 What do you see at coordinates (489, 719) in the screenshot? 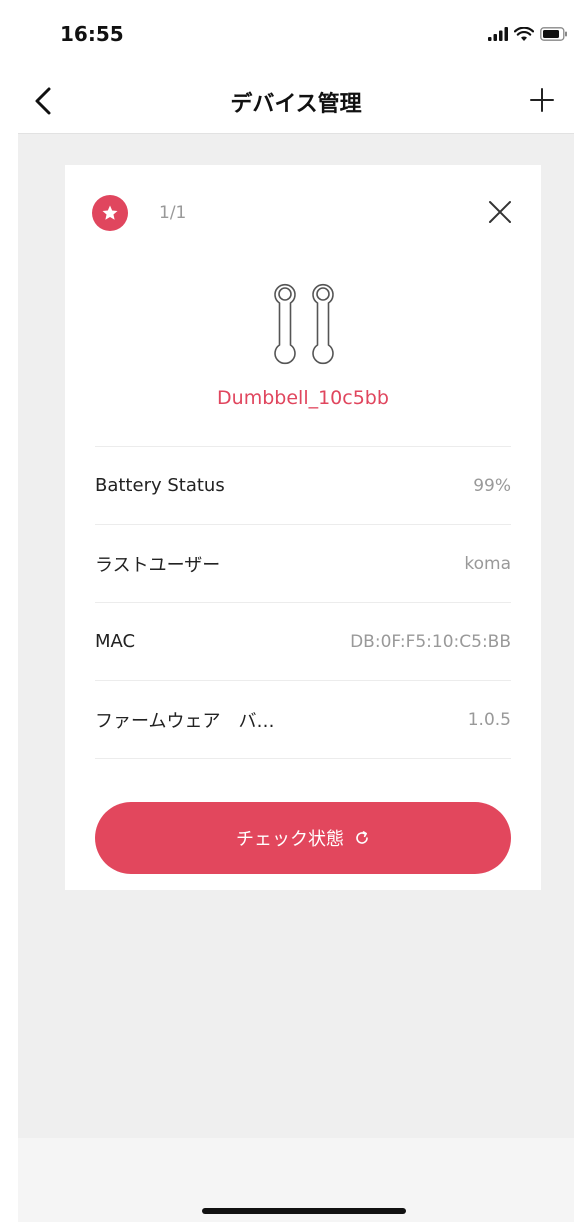
I see `firmware-version-value: 1.0.5` at bounding box center [489, 719].